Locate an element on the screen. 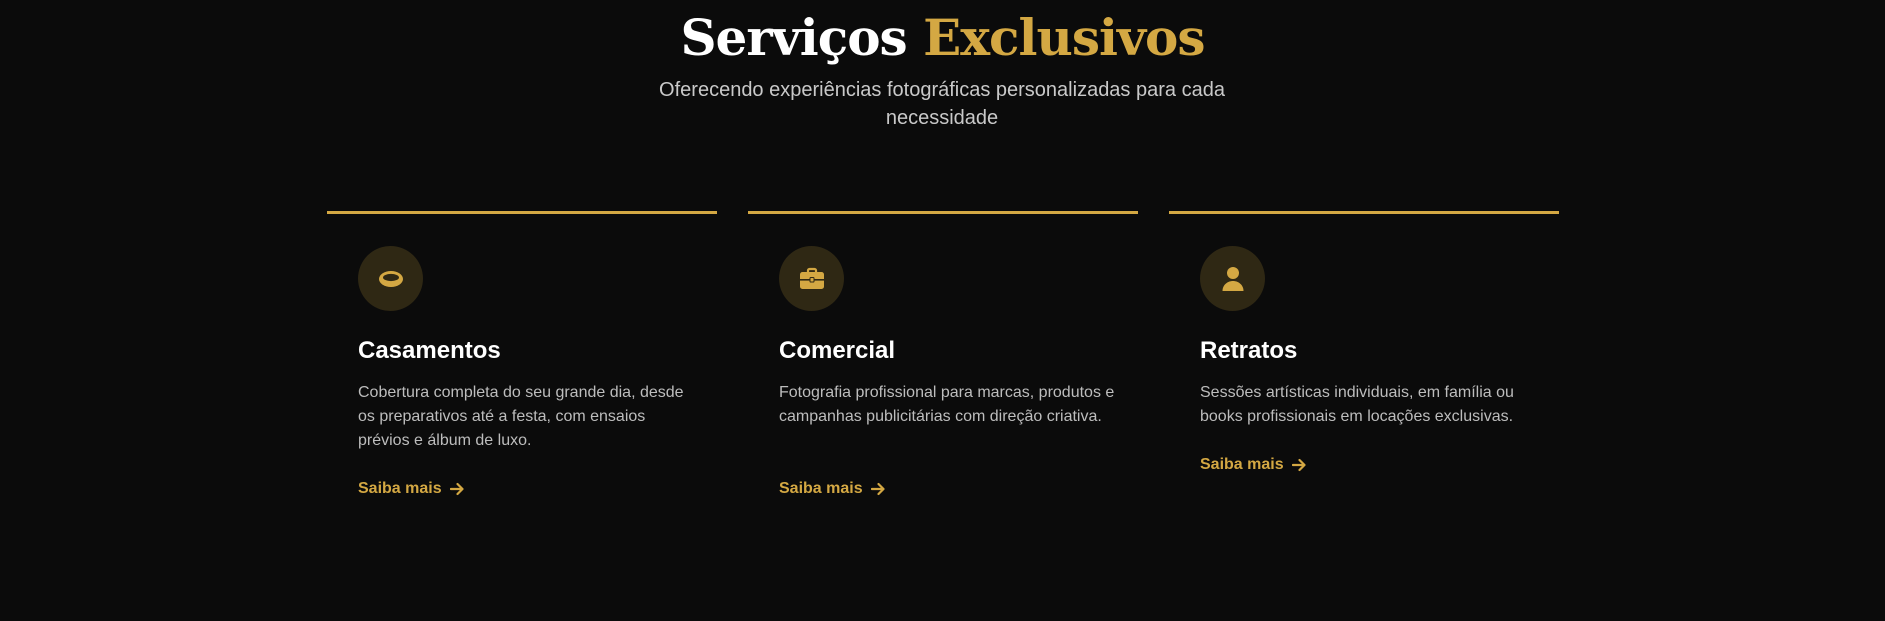 The image size is (1885, 621). service-title: Casamentos is located at coordinates (429, 350).